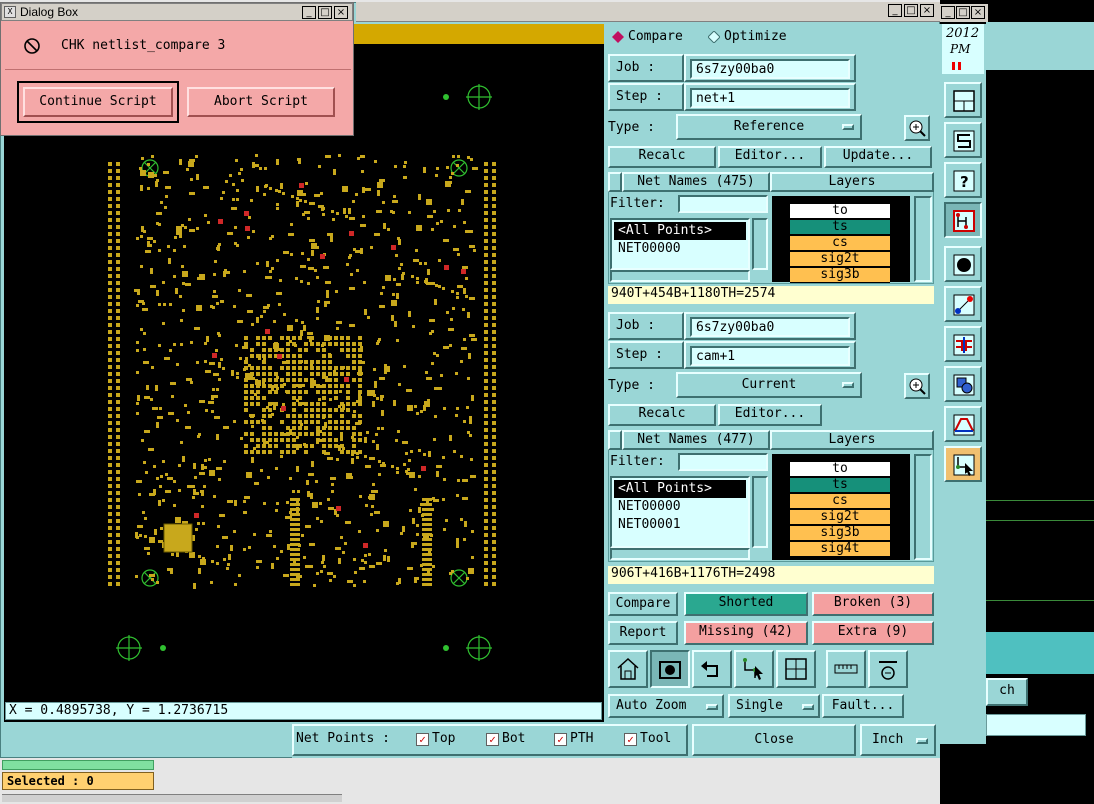  What do you see at coordinates (680, 276) in the screenshot?
I see `ref-net-hscroll` at bounding box center [680, 276].